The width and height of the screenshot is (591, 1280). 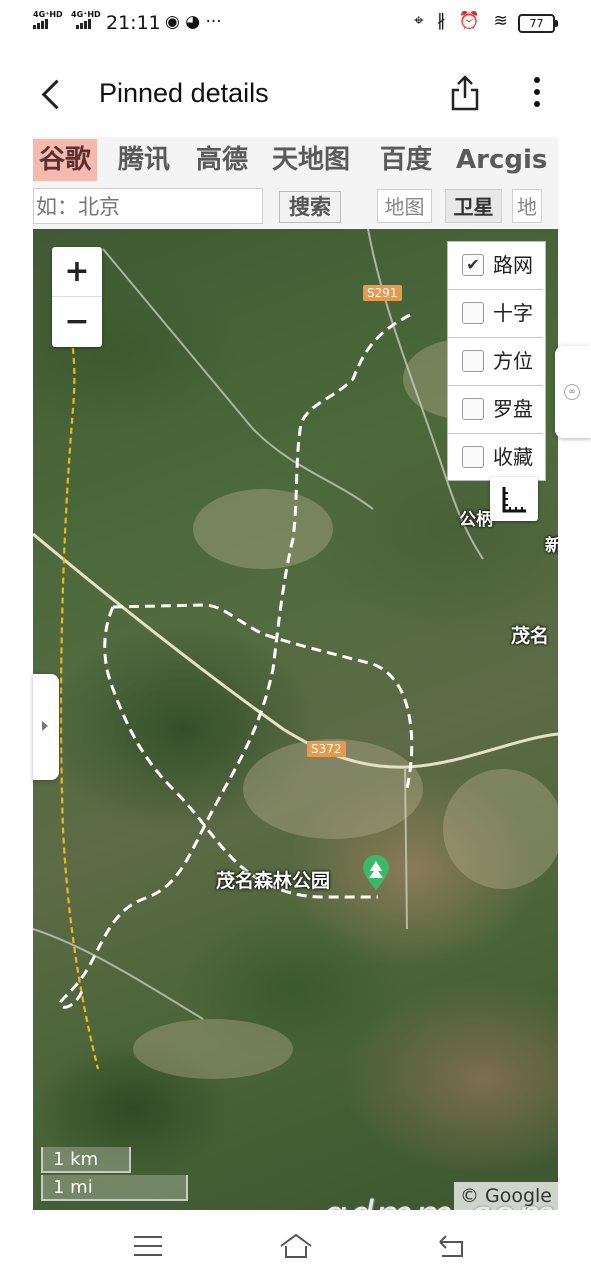 I want to click on provider-tab-tianditu: 天地图, so click(x=311, y=160).